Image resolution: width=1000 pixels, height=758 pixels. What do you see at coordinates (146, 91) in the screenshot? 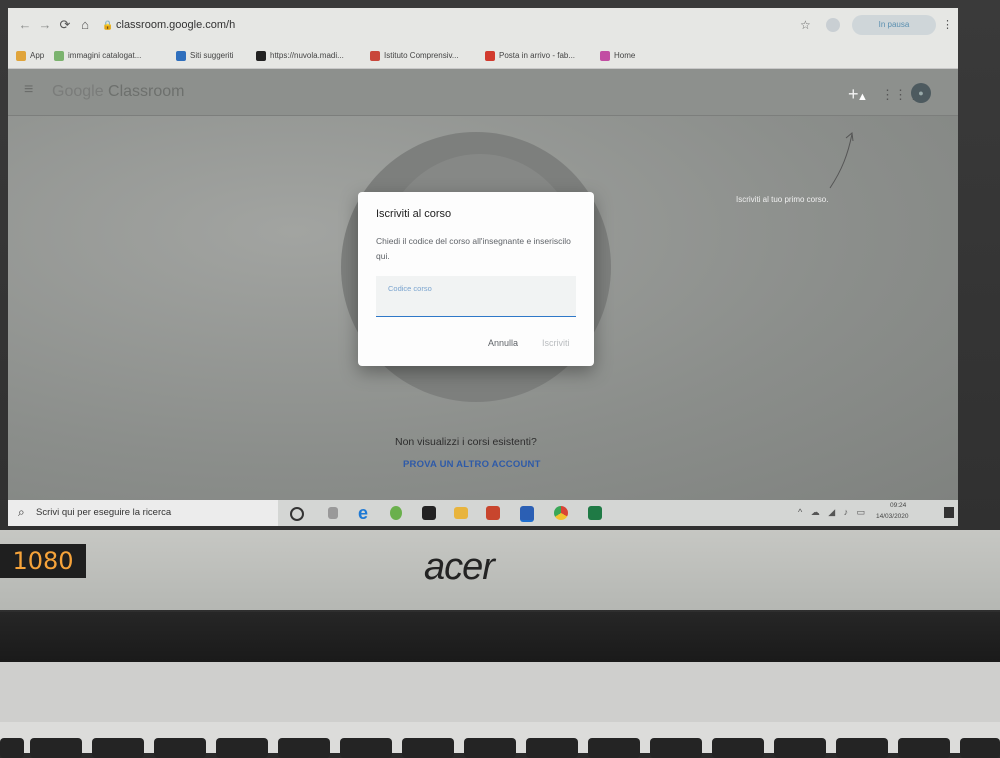
I see `brand-classroom: Classroom` at bounding box center [146, 91].